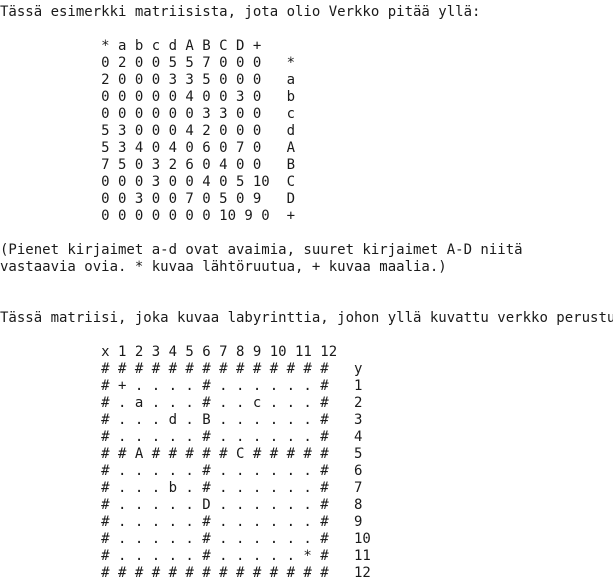 The width and height of the screenshot is (613, 584). I want to click on maze-line: # + . . . . # . . . . . . # 1, so click(181, 386).